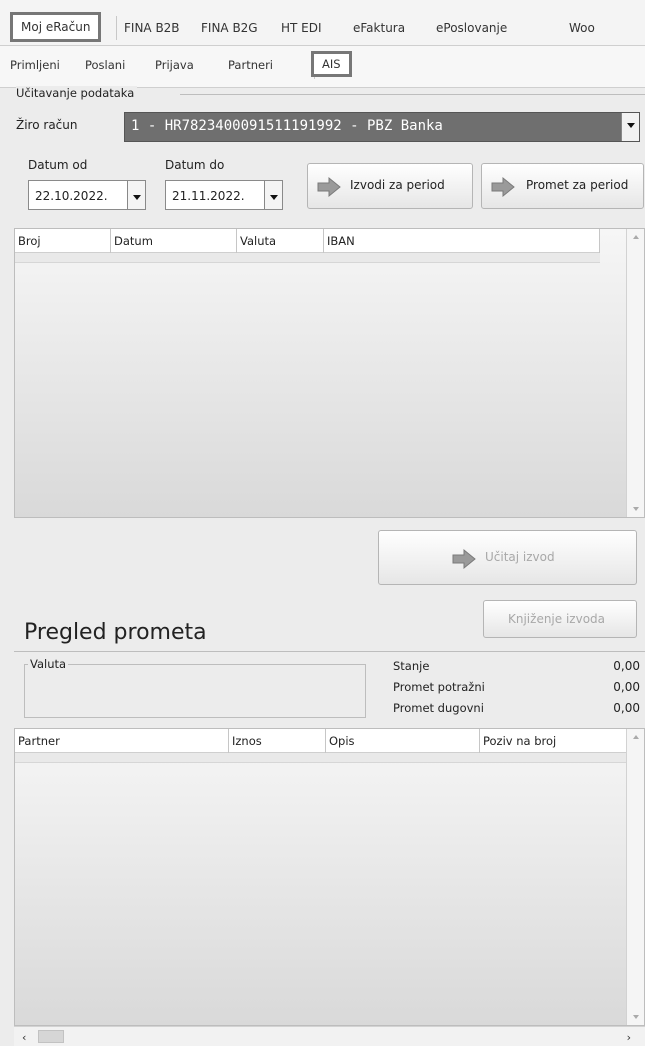  I want to click on turnover-title: Pregled prometa, so click(115, 632).